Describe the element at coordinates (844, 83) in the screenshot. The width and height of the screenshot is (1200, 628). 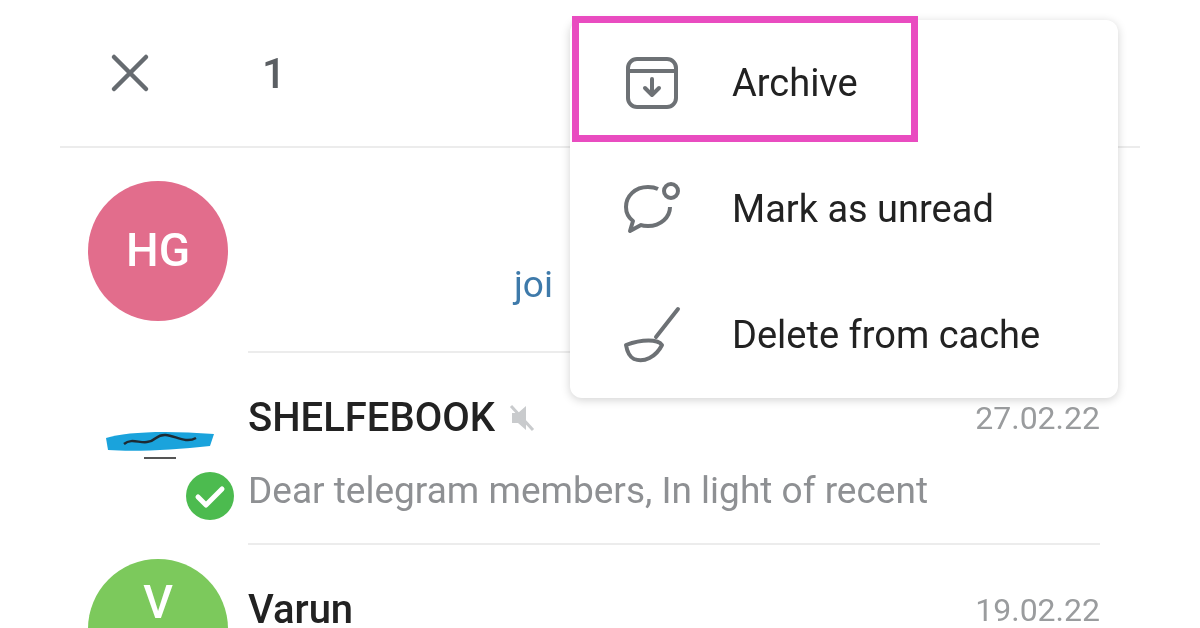
I see `menu-item: Archive` at that location.